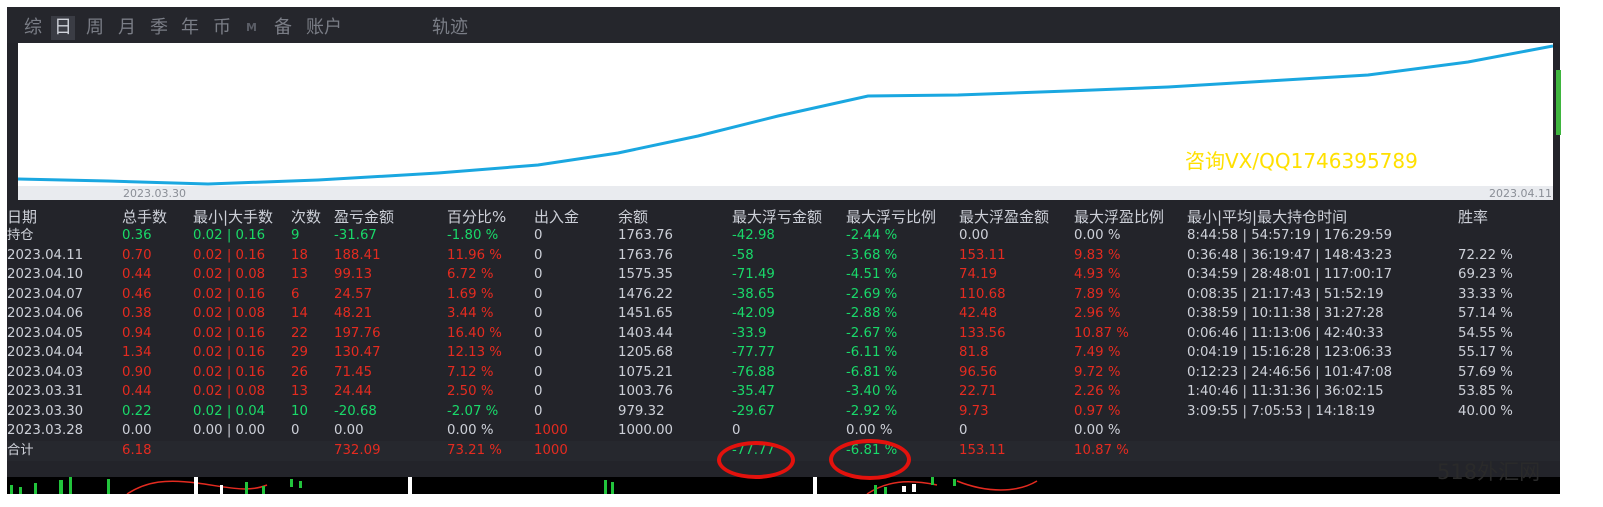 The height and width of the screenshot is (507, 1603). Describe the element at coordinates (753, 372) in the screenshot. I see `table-cell: -76.88` at that location.